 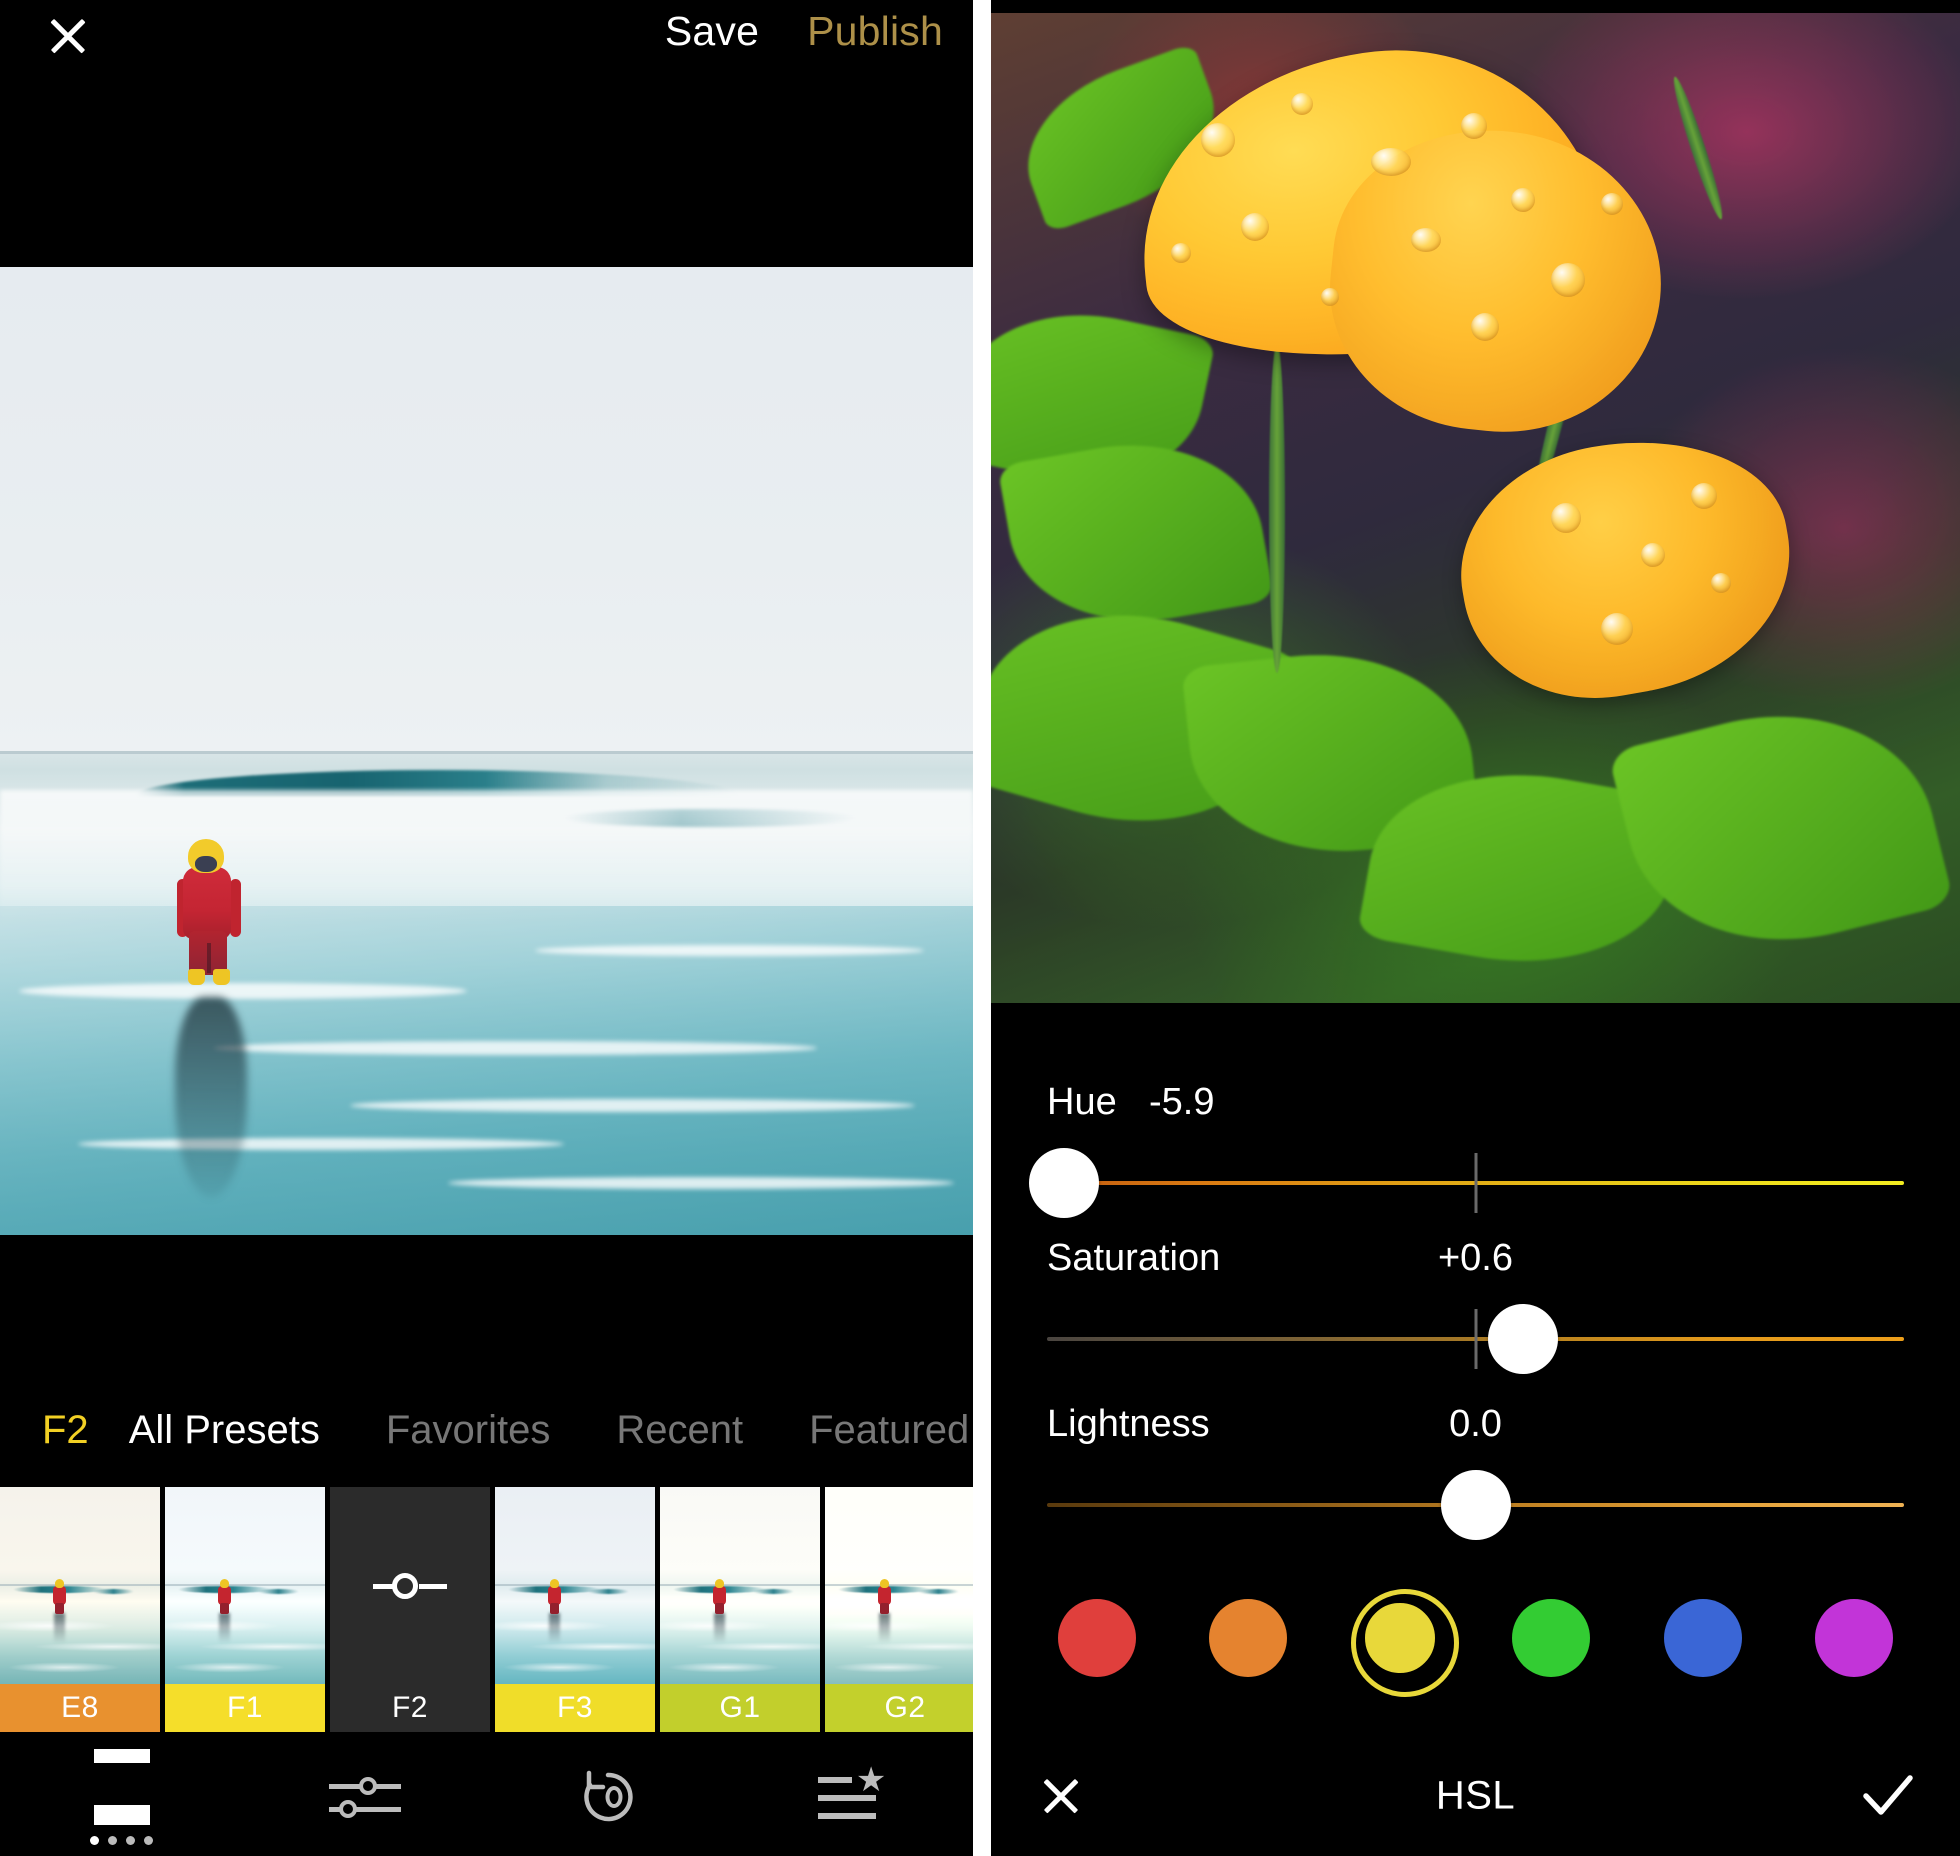 What do you see at coordinates (1854, 1638) in the screenshot?
I see `swatch-magenta` at bounding box center [1854, 1638].